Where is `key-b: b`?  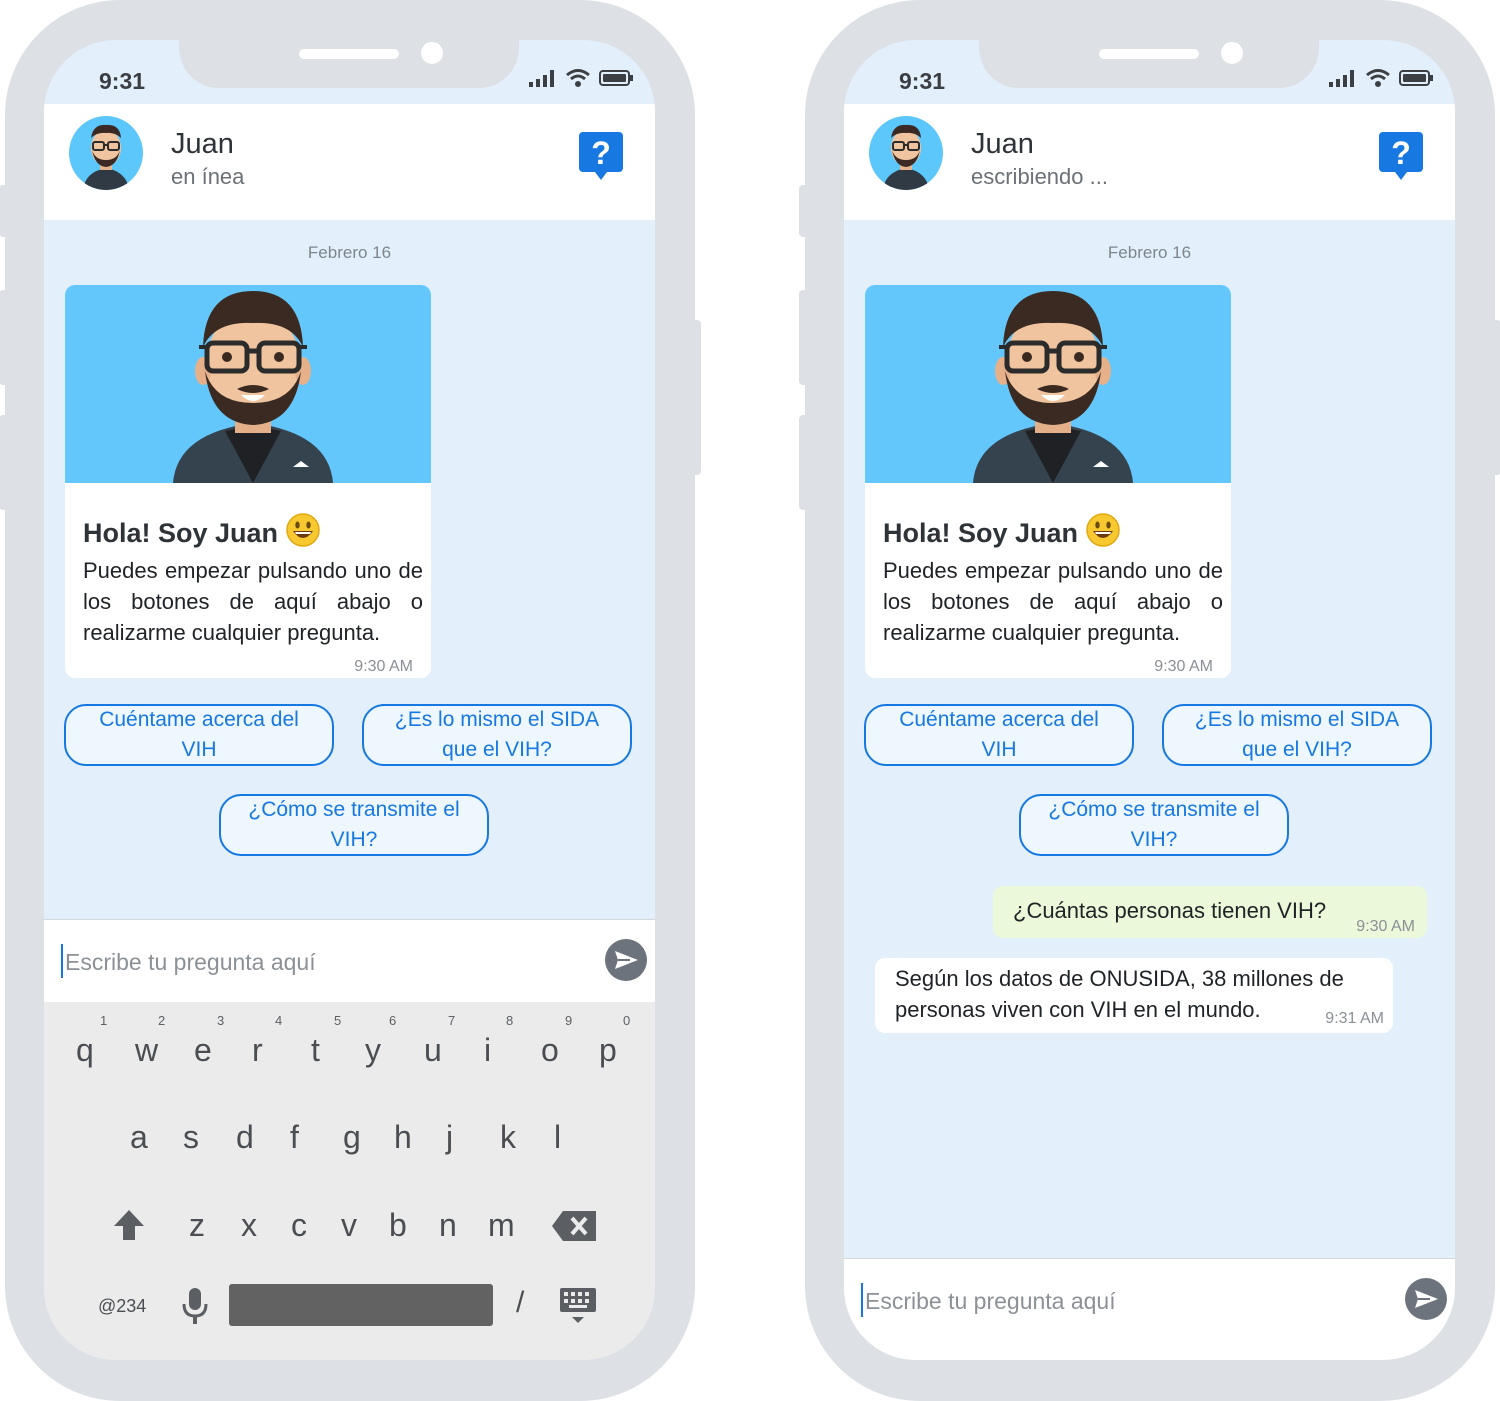 key-b: b is located at coordinates (398, 1225).